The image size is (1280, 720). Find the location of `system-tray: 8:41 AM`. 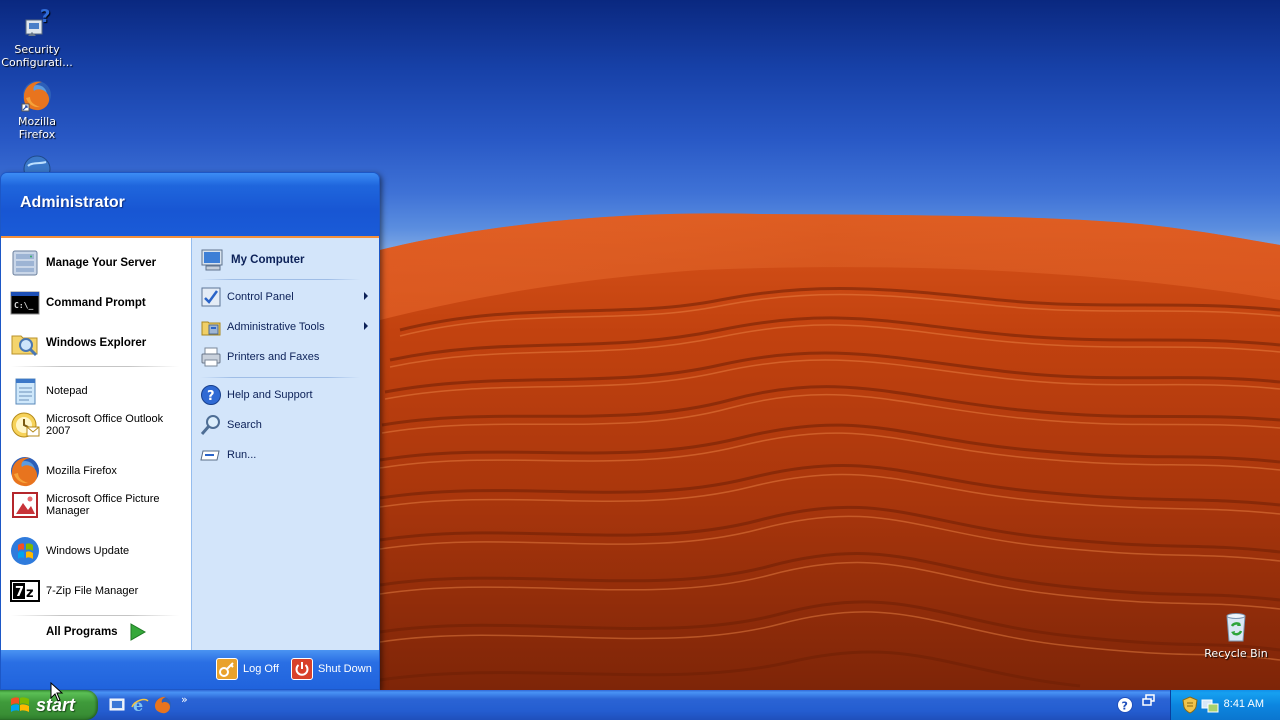

system-tray: 8:41 AM is located at coordinates (1225, 705).